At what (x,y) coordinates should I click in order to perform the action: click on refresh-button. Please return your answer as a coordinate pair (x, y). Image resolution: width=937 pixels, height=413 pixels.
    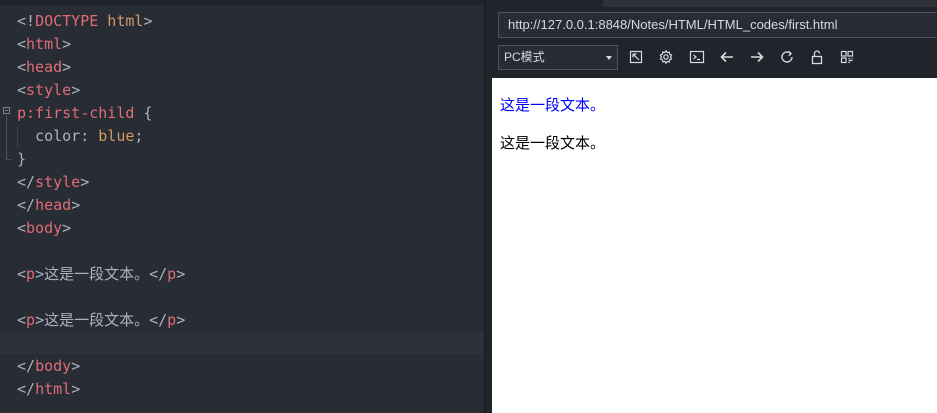
    Looking at the image, I should click on (787, 57).